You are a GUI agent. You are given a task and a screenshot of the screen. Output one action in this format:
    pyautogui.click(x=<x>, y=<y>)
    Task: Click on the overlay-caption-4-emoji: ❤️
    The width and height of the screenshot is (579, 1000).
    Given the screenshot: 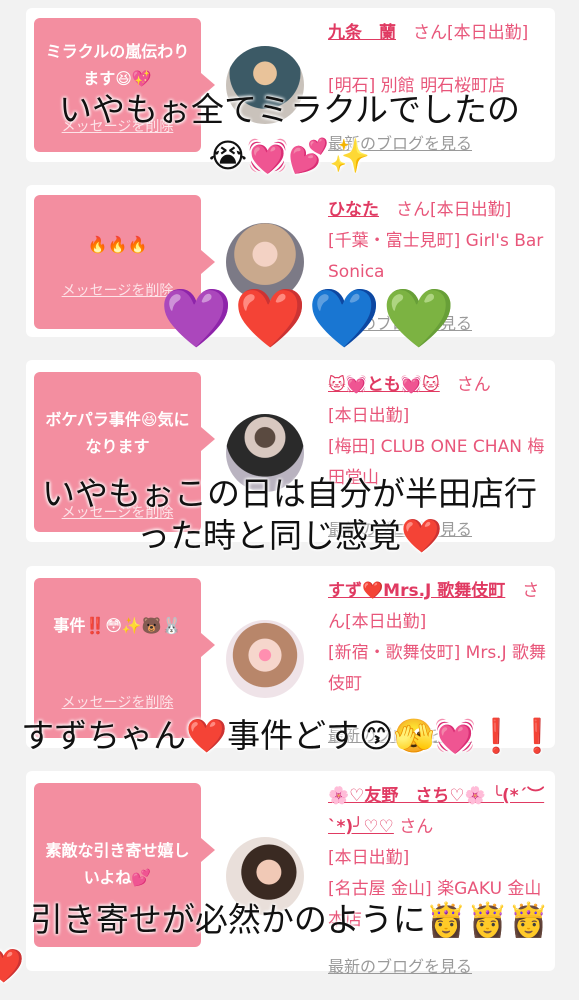 What is the action you would take?
    pyautogui.click(x=12, y=965)
    